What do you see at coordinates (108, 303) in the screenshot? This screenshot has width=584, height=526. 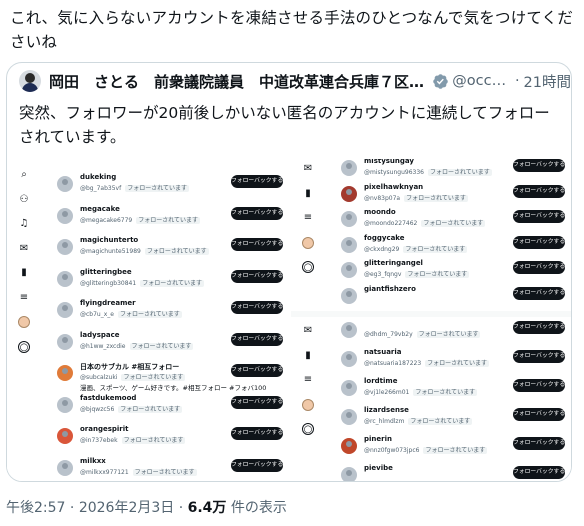 I see `follower-name: flyingdreamer` at bounding box center [108, 303].